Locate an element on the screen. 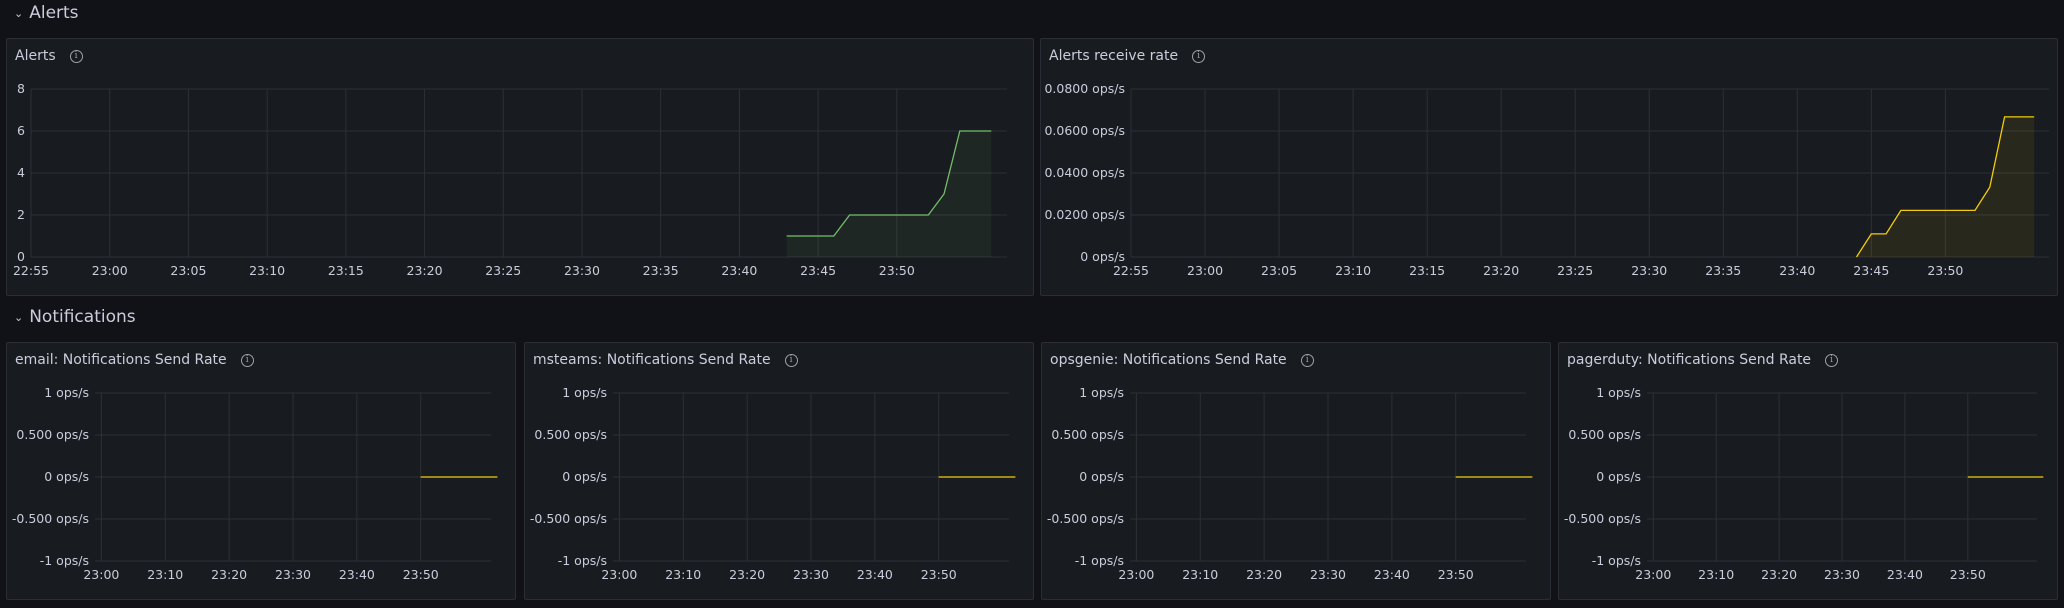 The height and width of the screenshot is (608, 2064). row-title: Alerts is located at coordinates (54, 13).